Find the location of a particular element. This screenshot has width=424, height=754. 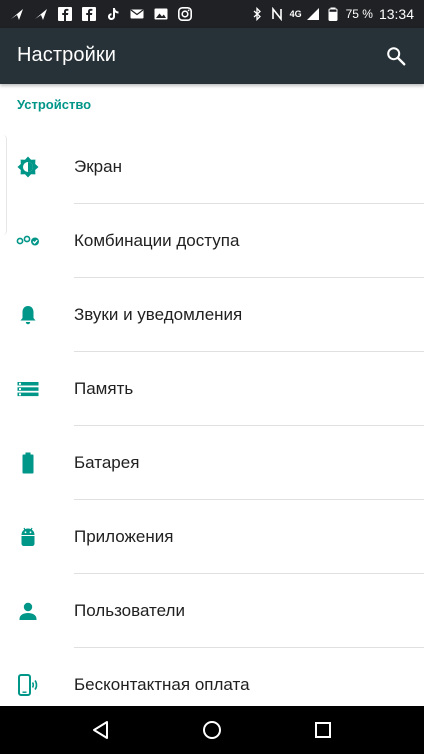

search-button is located at coordinates (396, 56).